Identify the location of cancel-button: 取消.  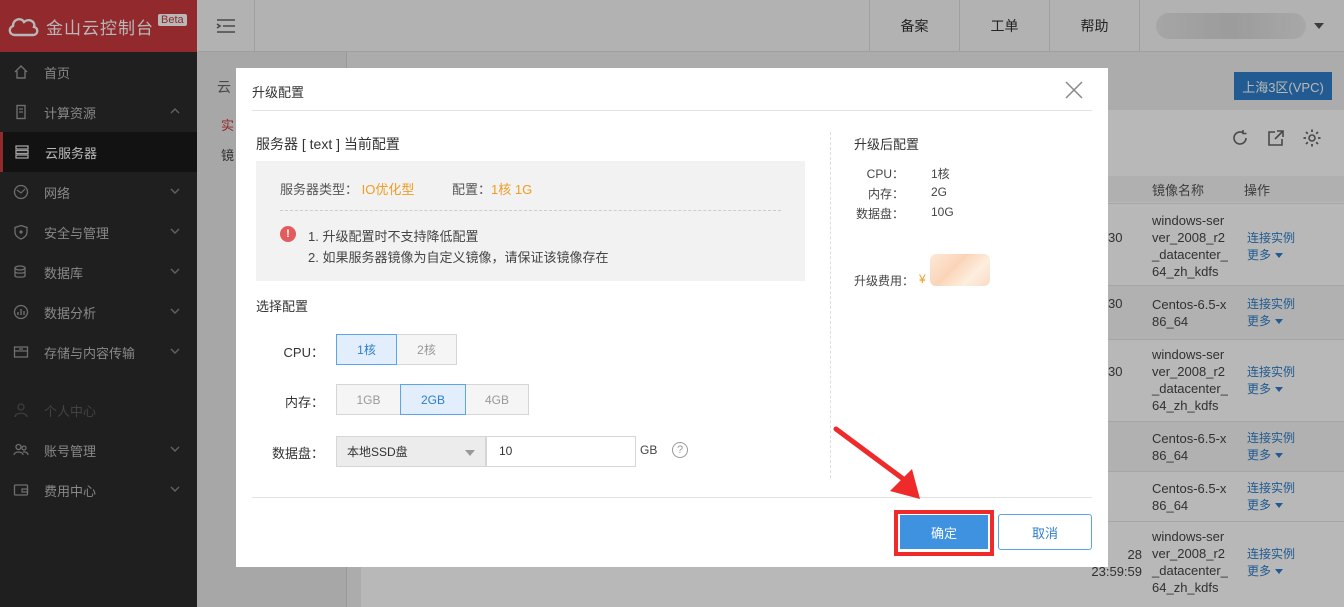
(1045, 532).